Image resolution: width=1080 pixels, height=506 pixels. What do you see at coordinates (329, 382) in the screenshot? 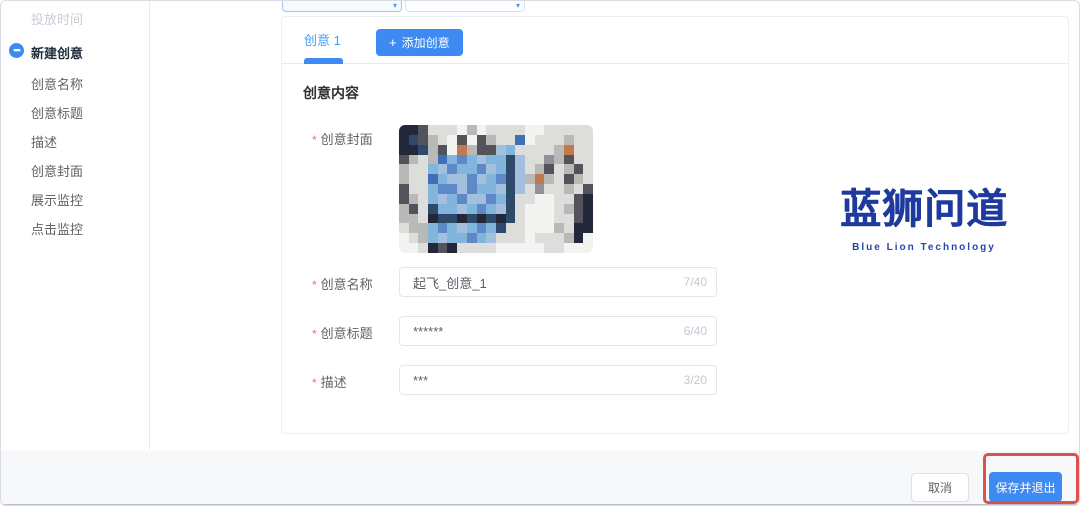
I see `field-label-description: * 描述` at bounding box center [329, 382].